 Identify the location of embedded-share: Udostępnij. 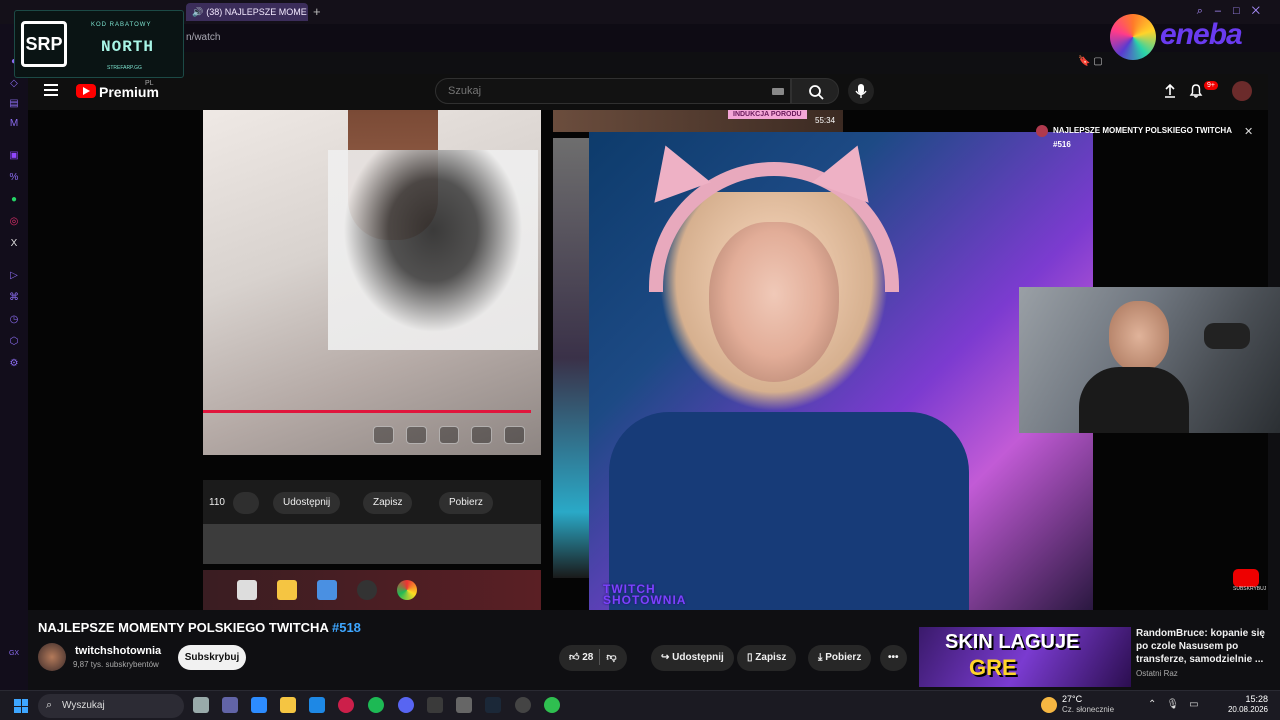
(307, 503).